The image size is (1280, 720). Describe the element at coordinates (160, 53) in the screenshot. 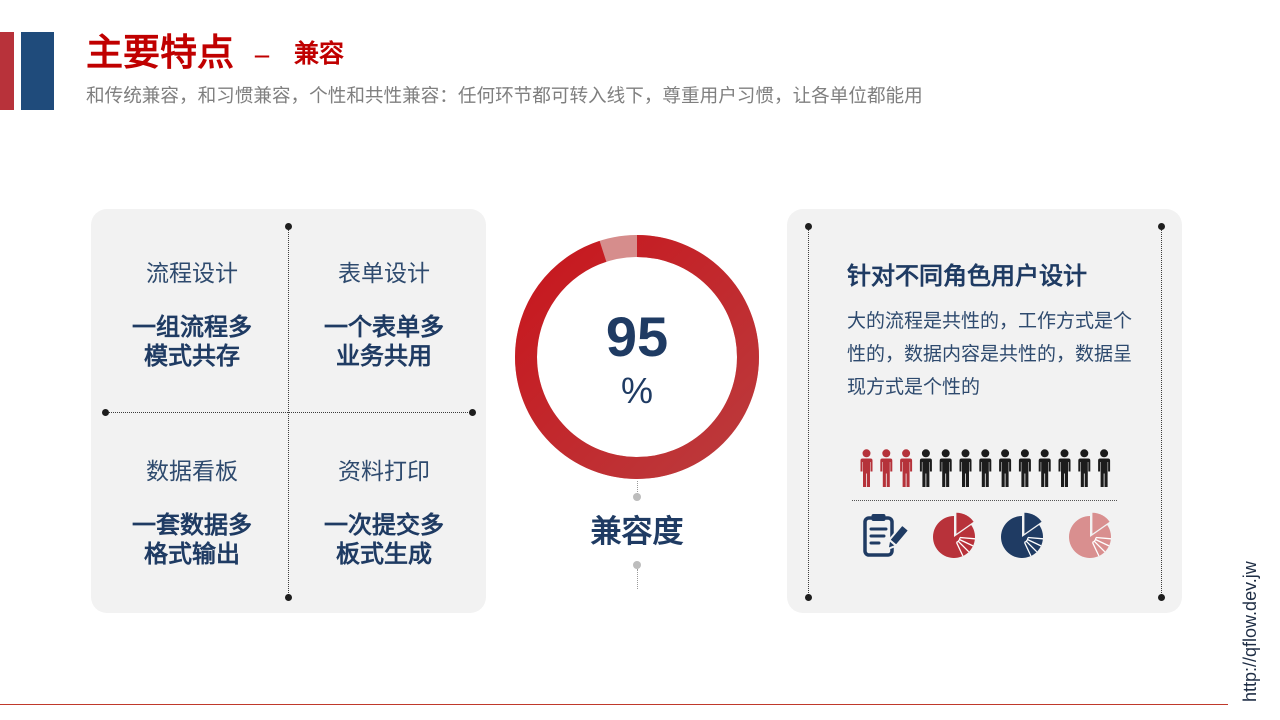

I see `slide-title: 主要特点` at that location.